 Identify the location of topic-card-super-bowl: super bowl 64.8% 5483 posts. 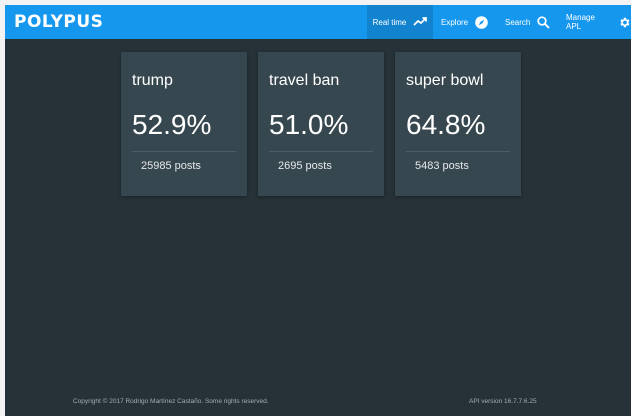
(458, 124).